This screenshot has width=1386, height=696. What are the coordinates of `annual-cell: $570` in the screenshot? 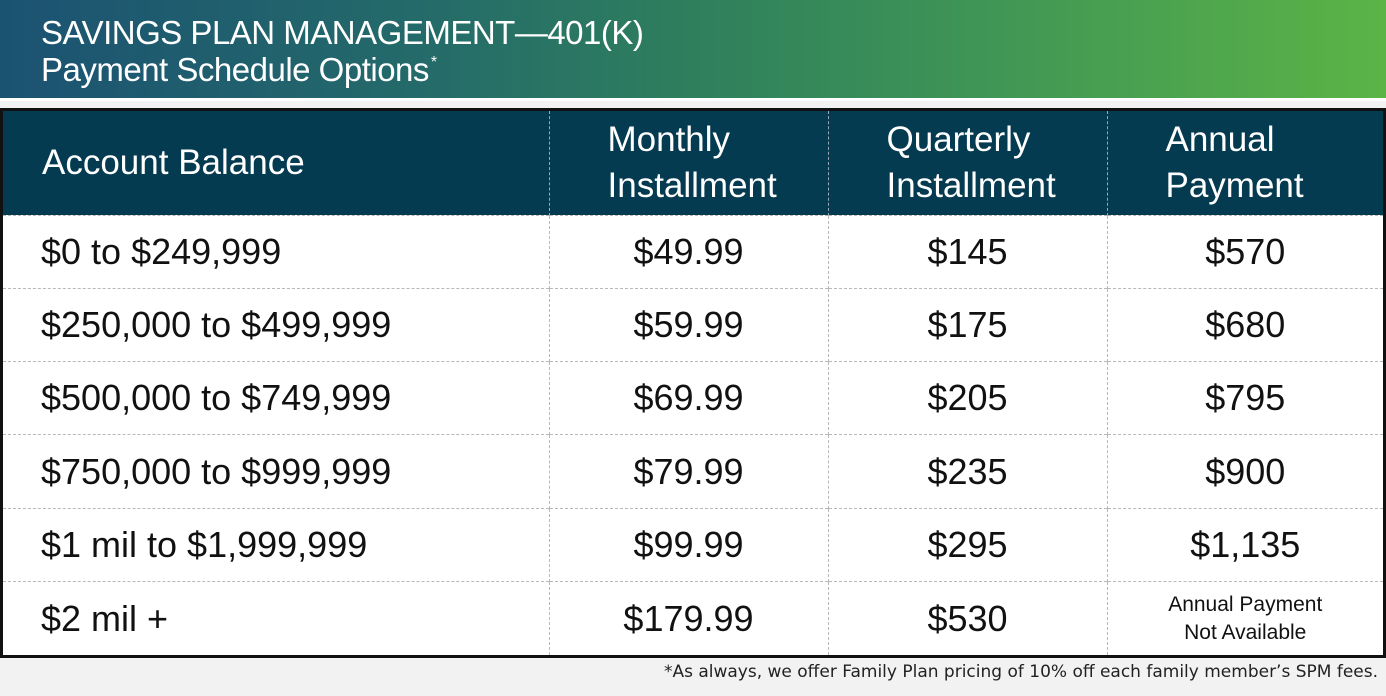 It's located at (1244, 251).